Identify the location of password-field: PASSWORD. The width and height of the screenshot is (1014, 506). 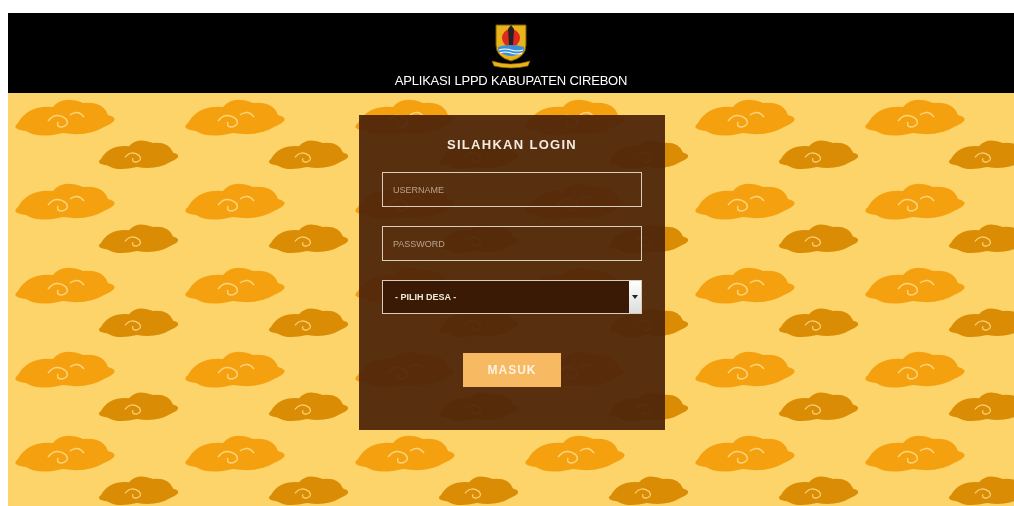
(512, 243).